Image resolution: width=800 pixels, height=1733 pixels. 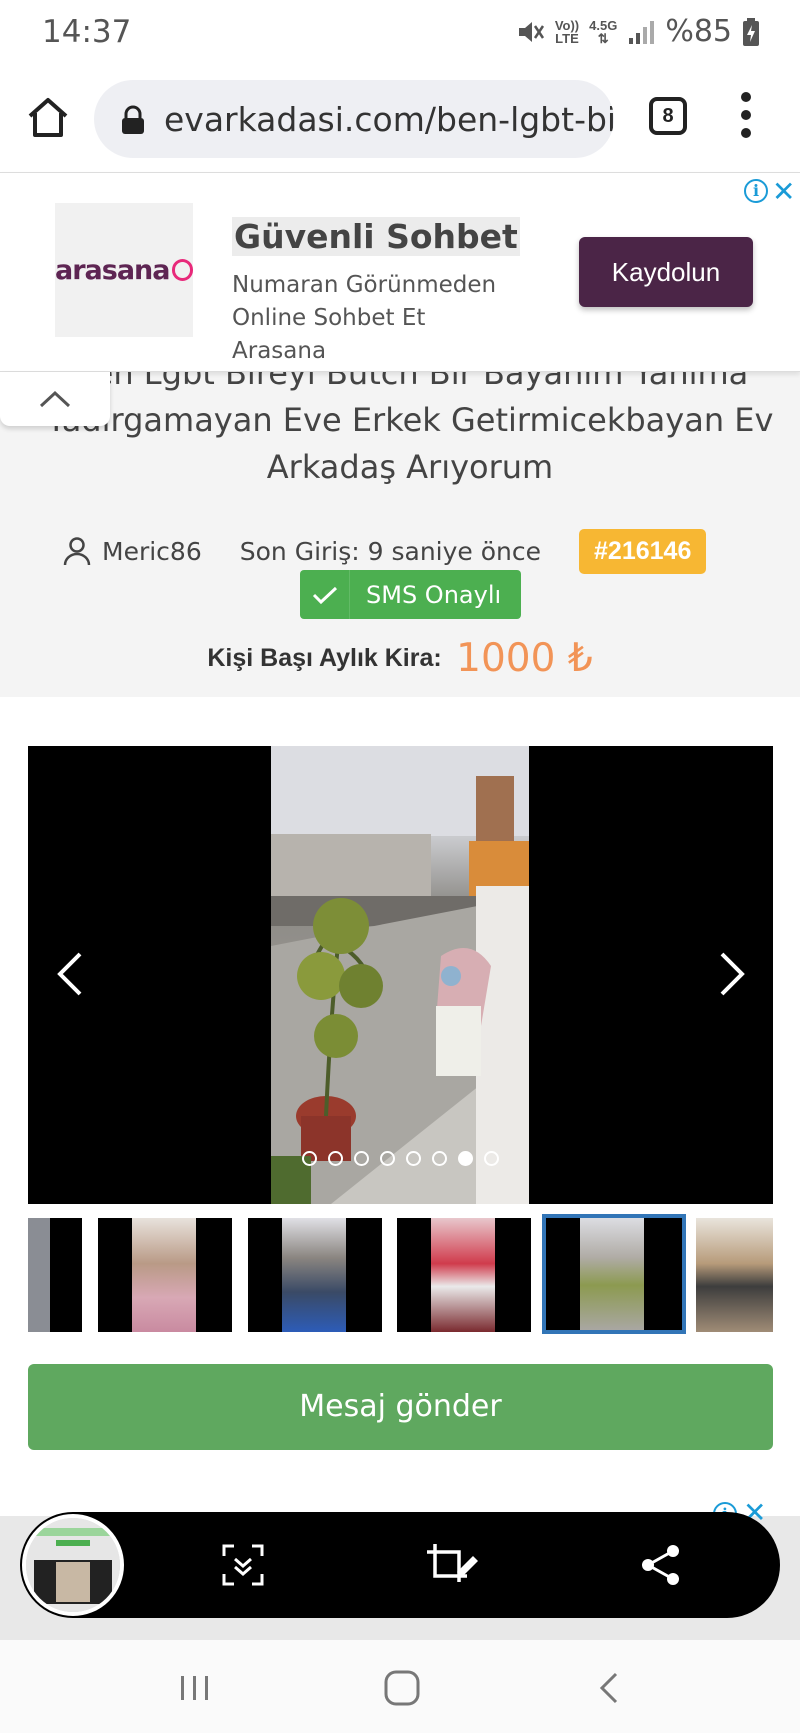 I want to click on more-vert-icon, so click(x=746, y=118).